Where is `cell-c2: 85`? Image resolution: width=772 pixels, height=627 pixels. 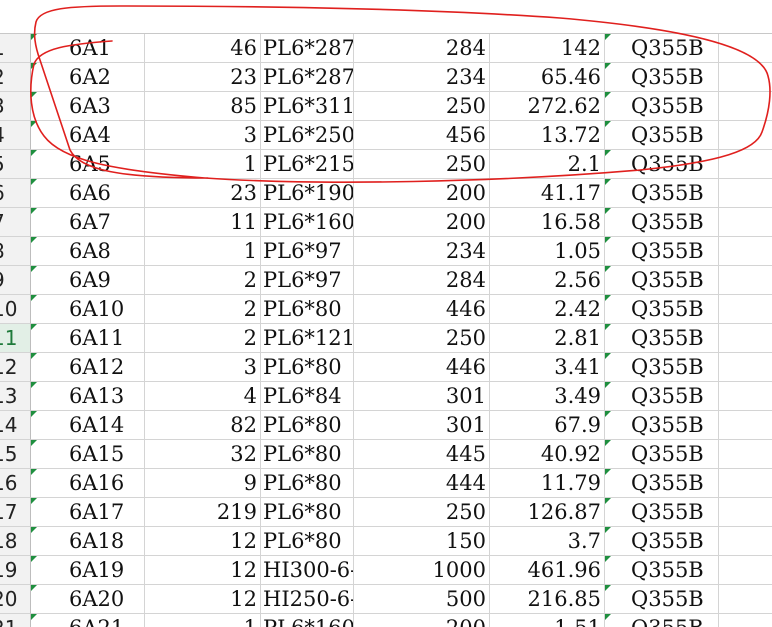 cell-c2: 85 is located at coordinates (203, 106).